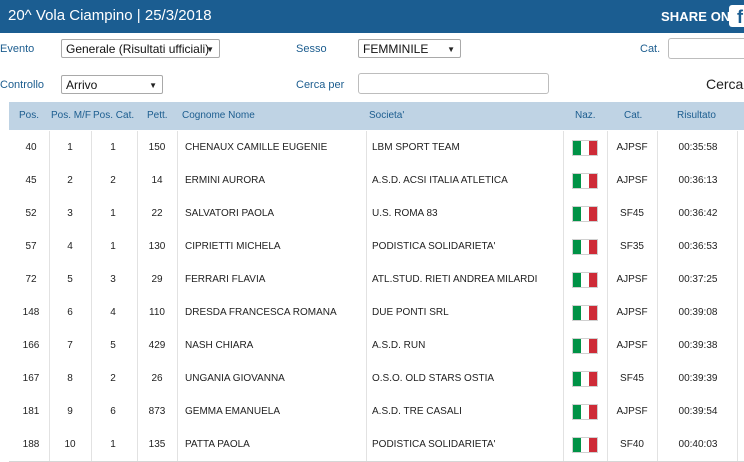 This screenshot has width=744, height=462. What do you see at coordinates (410, 312) in the screenshot?
I see `cell-societa: DUE PONTI SRL` at bounding box center [410, 312].